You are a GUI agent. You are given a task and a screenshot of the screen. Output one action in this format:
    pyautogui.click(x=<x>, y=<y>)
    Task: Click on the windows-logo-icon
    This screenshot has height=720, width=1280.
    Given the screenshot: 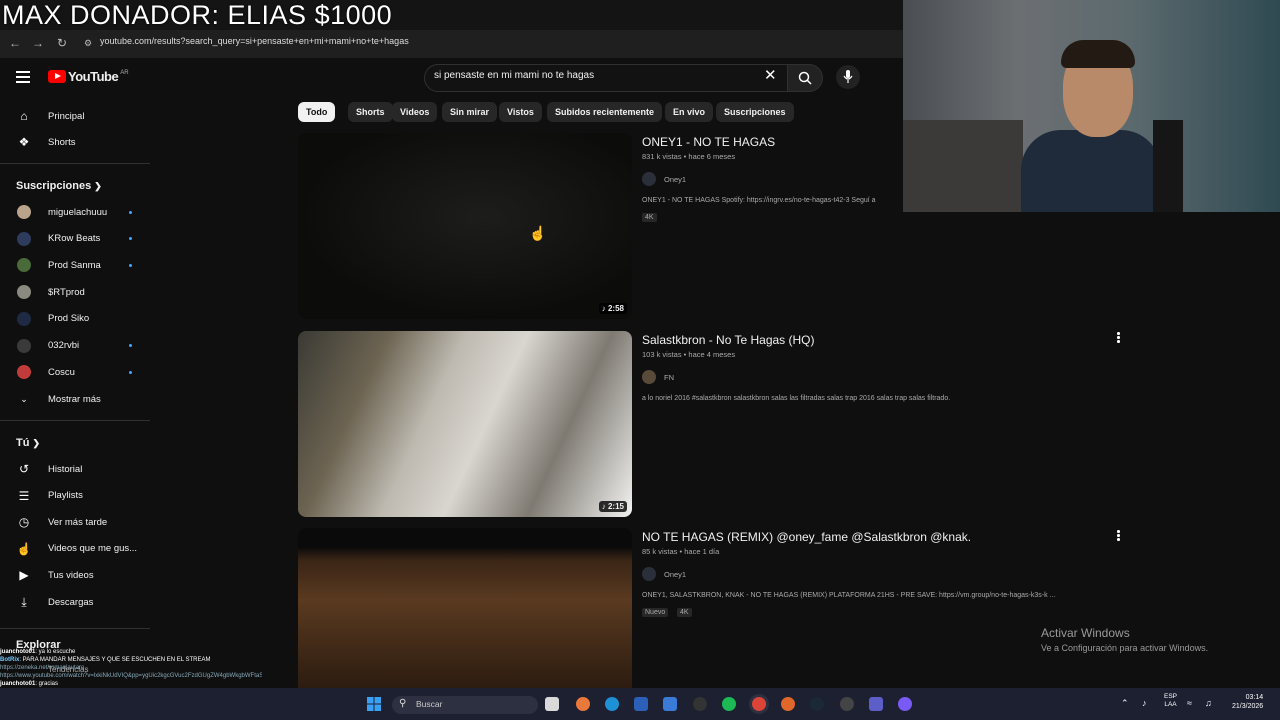 What is the action you would take?
    pyautogui.click(x=374, y=704)
    